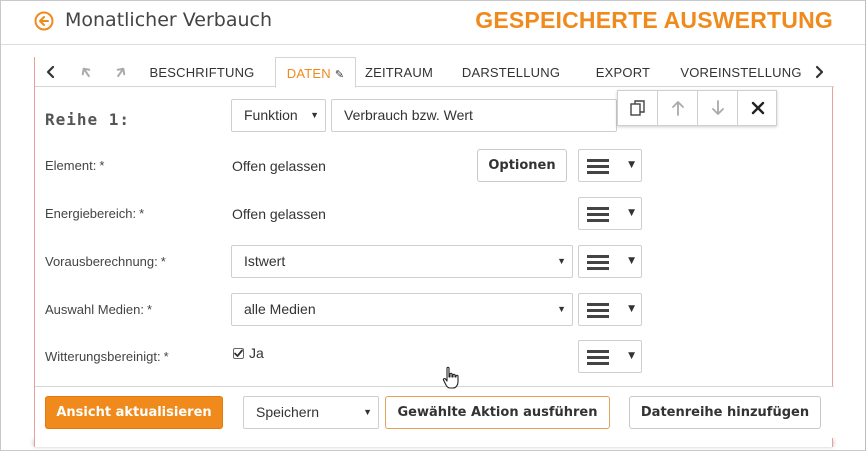 The height and width of the screenshot is (451, 866). What do you see at coordinates (522, 165) in the screenshot?
I see `options-button: Optionen` at bounding box center [522, 165].